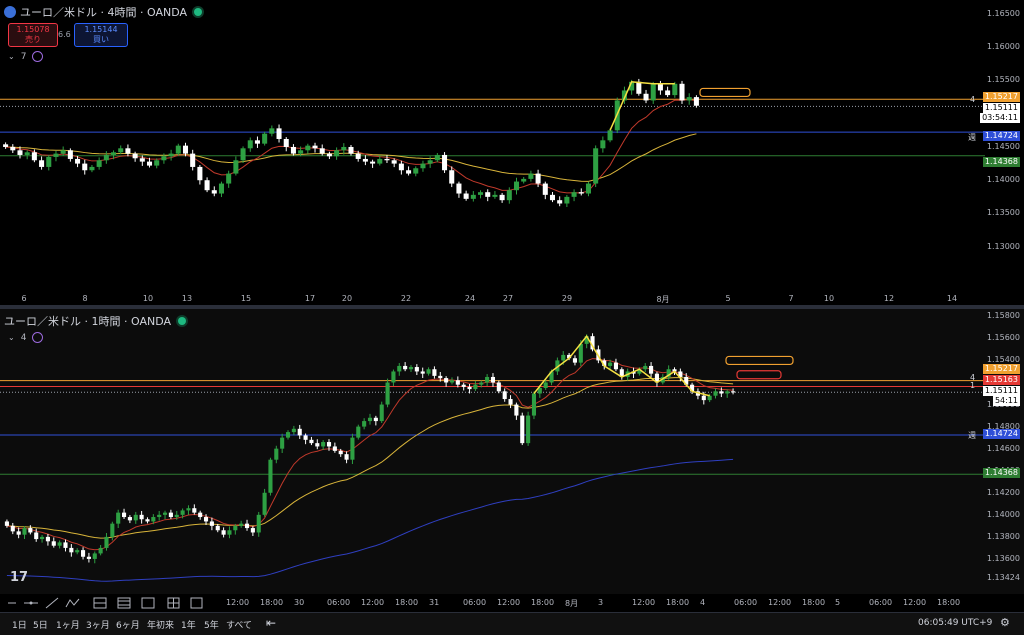 The width and height of the screenshot is (1024, 635). Describe the element at coordinates (173, 603) in the screenshot. I see `grid-tool-icon` at that location.